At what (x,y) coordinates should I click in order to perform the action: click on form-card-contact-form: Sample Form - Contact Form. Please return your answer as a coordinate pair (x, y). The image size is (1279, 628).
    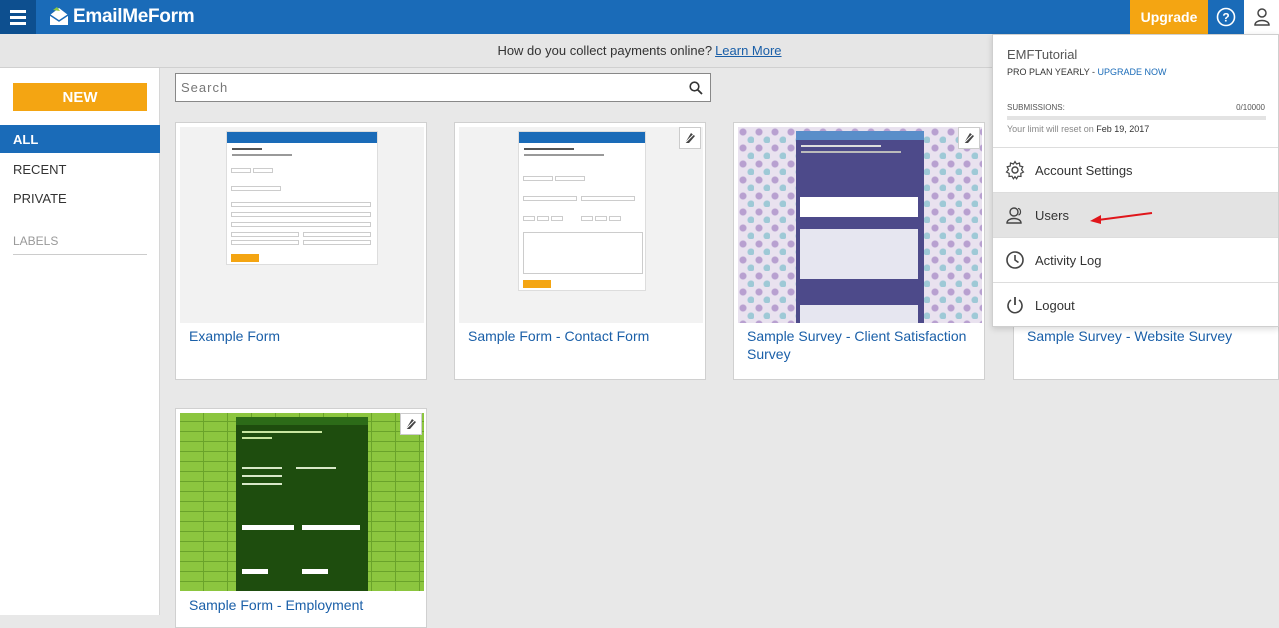
    Looking at the image, I should click on (580, 251).